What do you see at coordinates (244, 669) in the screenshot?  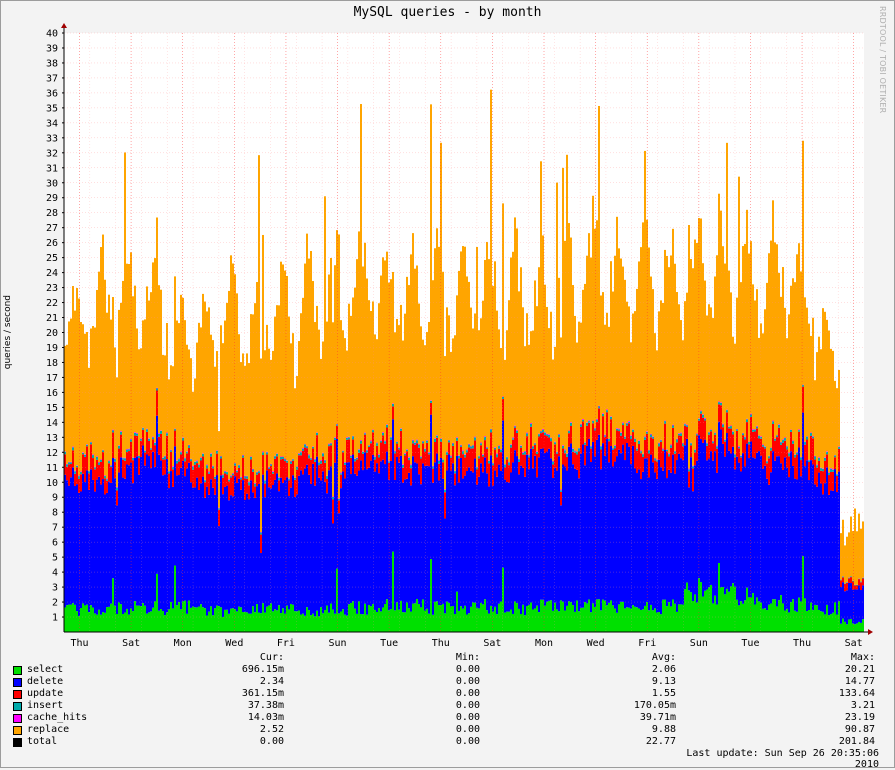 I see `legend-cur: 696.15m` at bounding box center [244, 669].